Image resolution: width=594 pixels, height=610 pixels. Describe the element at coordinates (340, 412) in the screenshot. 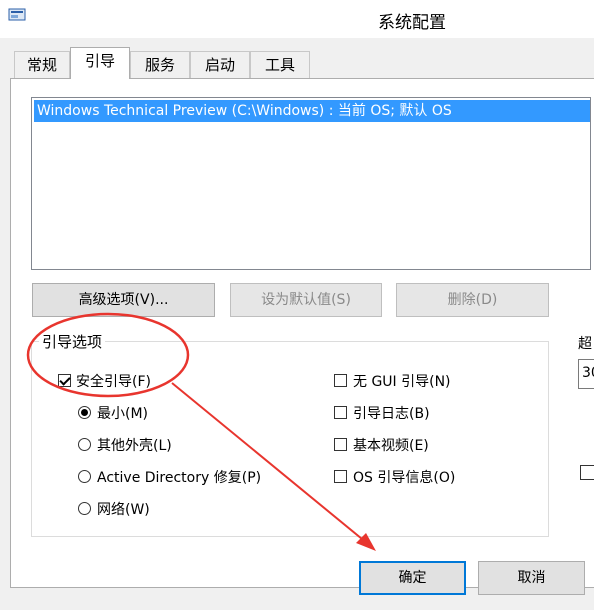

I see `boot-log-checkbox` at that location.